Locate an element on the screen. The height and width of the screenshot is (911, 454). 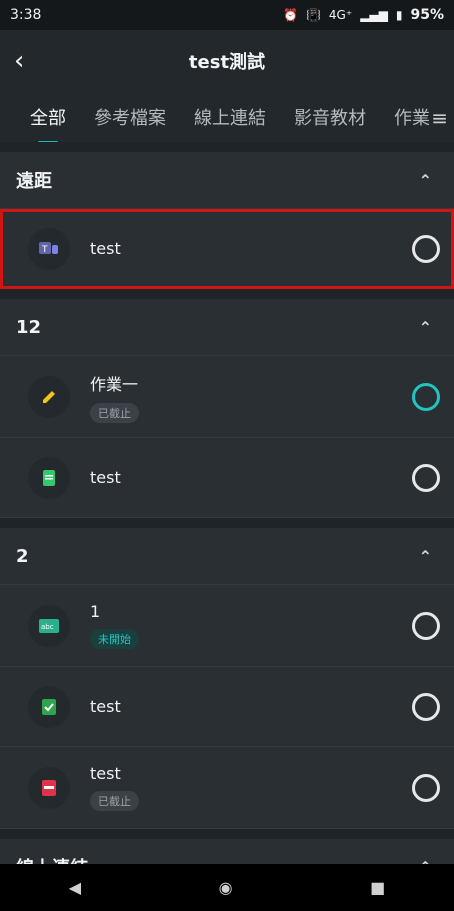
item-text: test 已截止 is located at coordinates (114, 787).